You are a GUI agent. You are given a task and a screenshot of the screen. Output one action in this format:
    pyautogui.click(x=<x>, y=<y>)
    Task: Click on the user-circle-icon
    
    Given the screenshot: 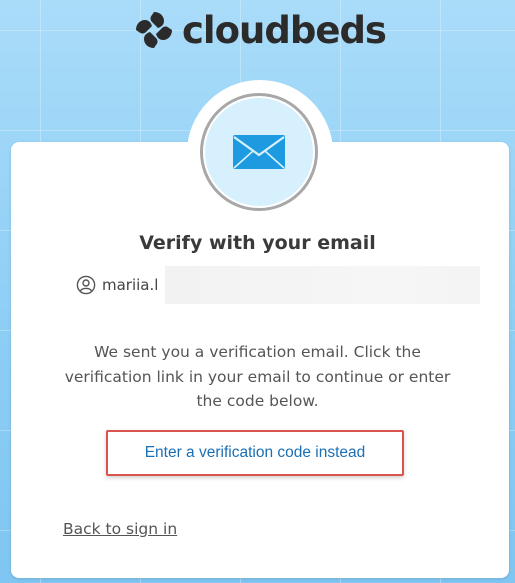 What is the action you would take?
    pyautogui.click(x=86, y=285)
    